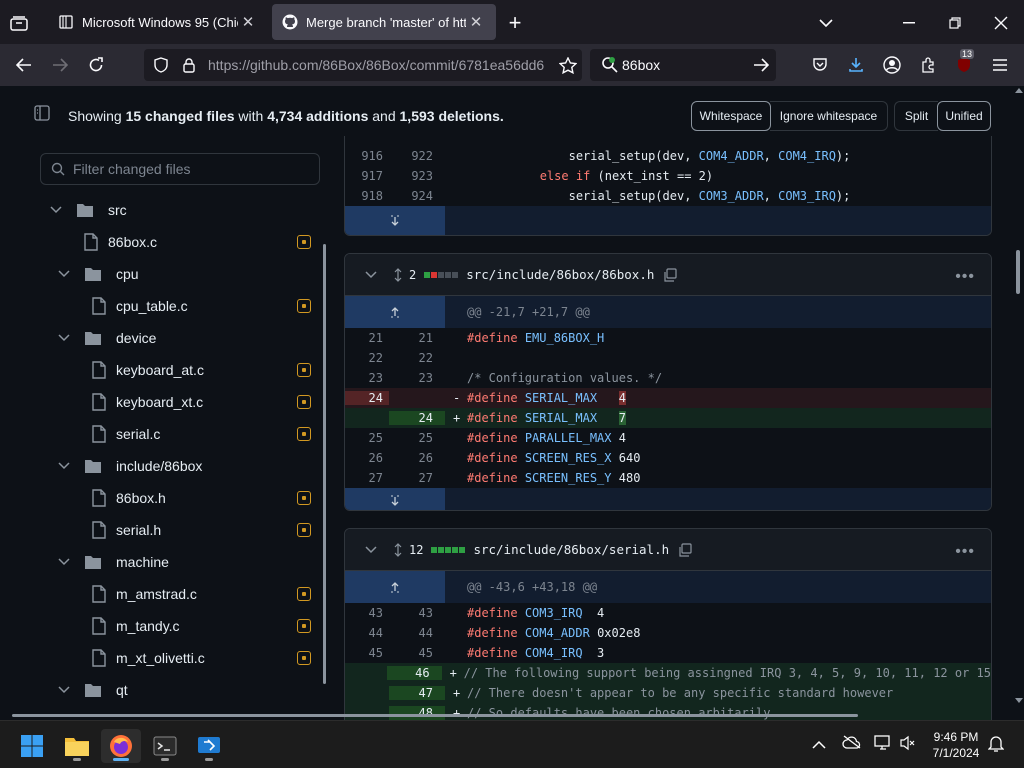 The width and height of the screenshot is (1024, 768). What do you see at coordinates (92, 690) in the screenshot?
I see `tree-folder: qt` at bounding box center [92, 690].